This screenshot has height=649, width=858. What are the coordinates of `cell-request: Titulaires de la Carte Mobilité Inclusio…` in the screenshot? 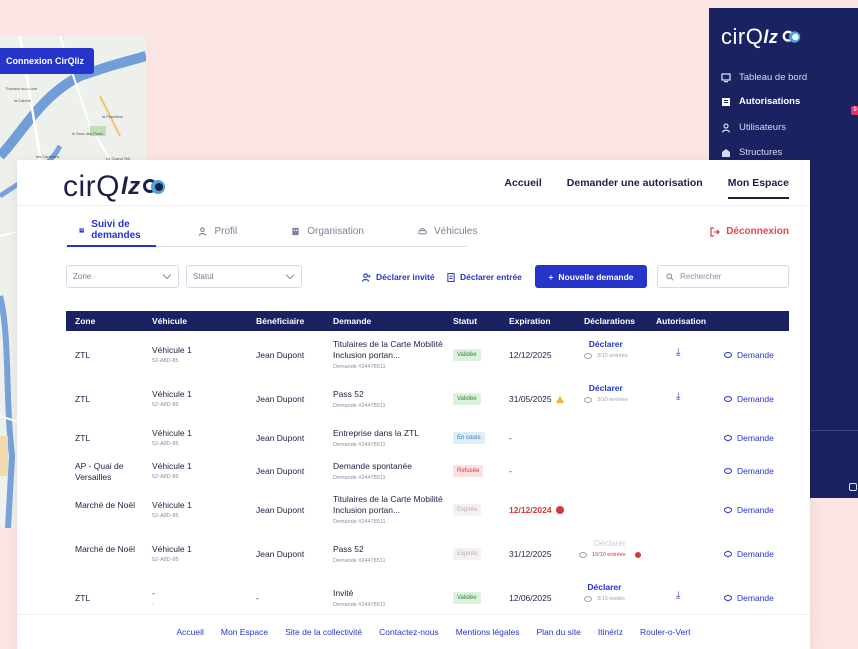 It's located at (388, 354).